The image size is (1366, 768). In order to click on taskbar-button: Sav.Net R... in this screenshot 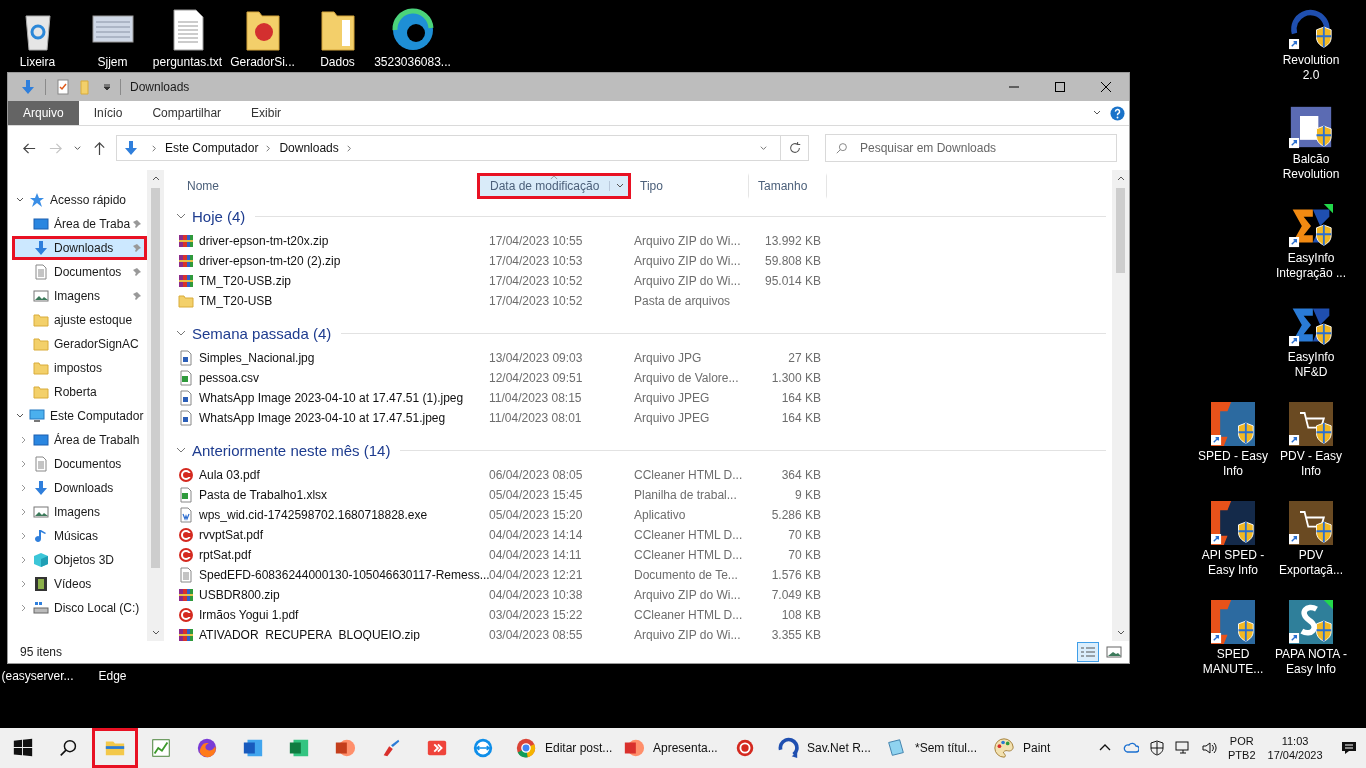, I will do `click(822, 748)`.